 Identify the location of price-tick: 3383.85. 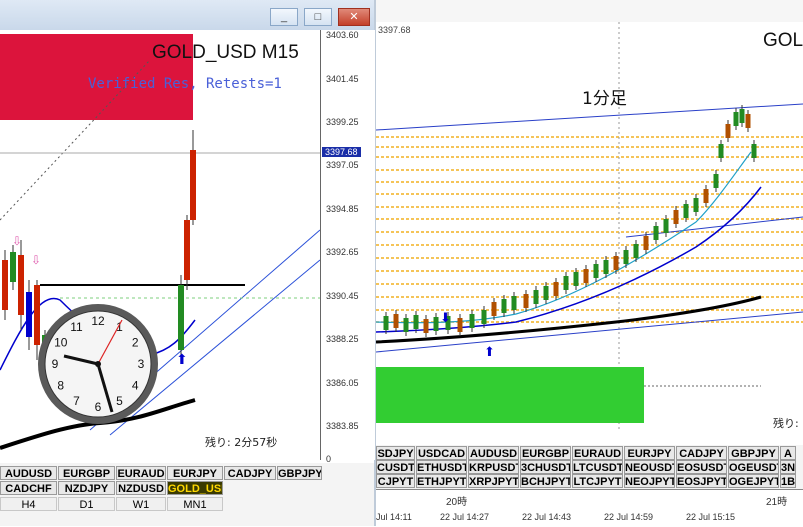
(342, 426).